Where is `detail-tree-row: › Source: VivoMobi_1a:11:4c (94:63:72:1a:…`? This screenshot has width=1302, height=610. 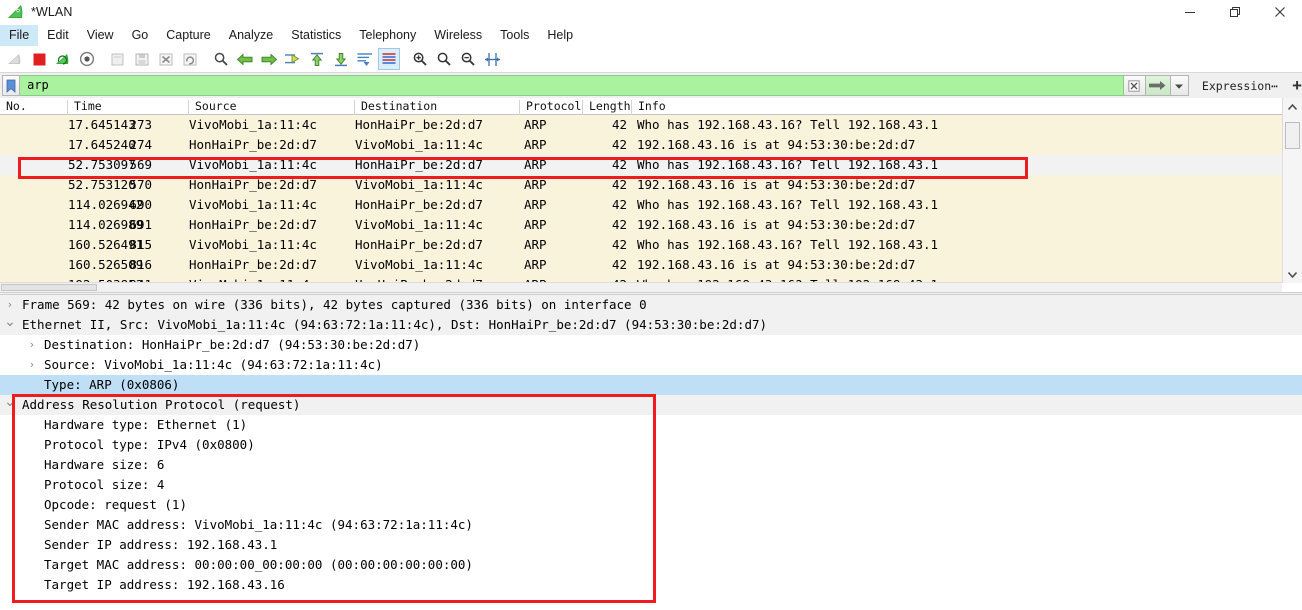 detail-tree-row: › Source: VivoMobi_1a:11:4c (94:63:72:1a:… is located at coordinates (651, 365).